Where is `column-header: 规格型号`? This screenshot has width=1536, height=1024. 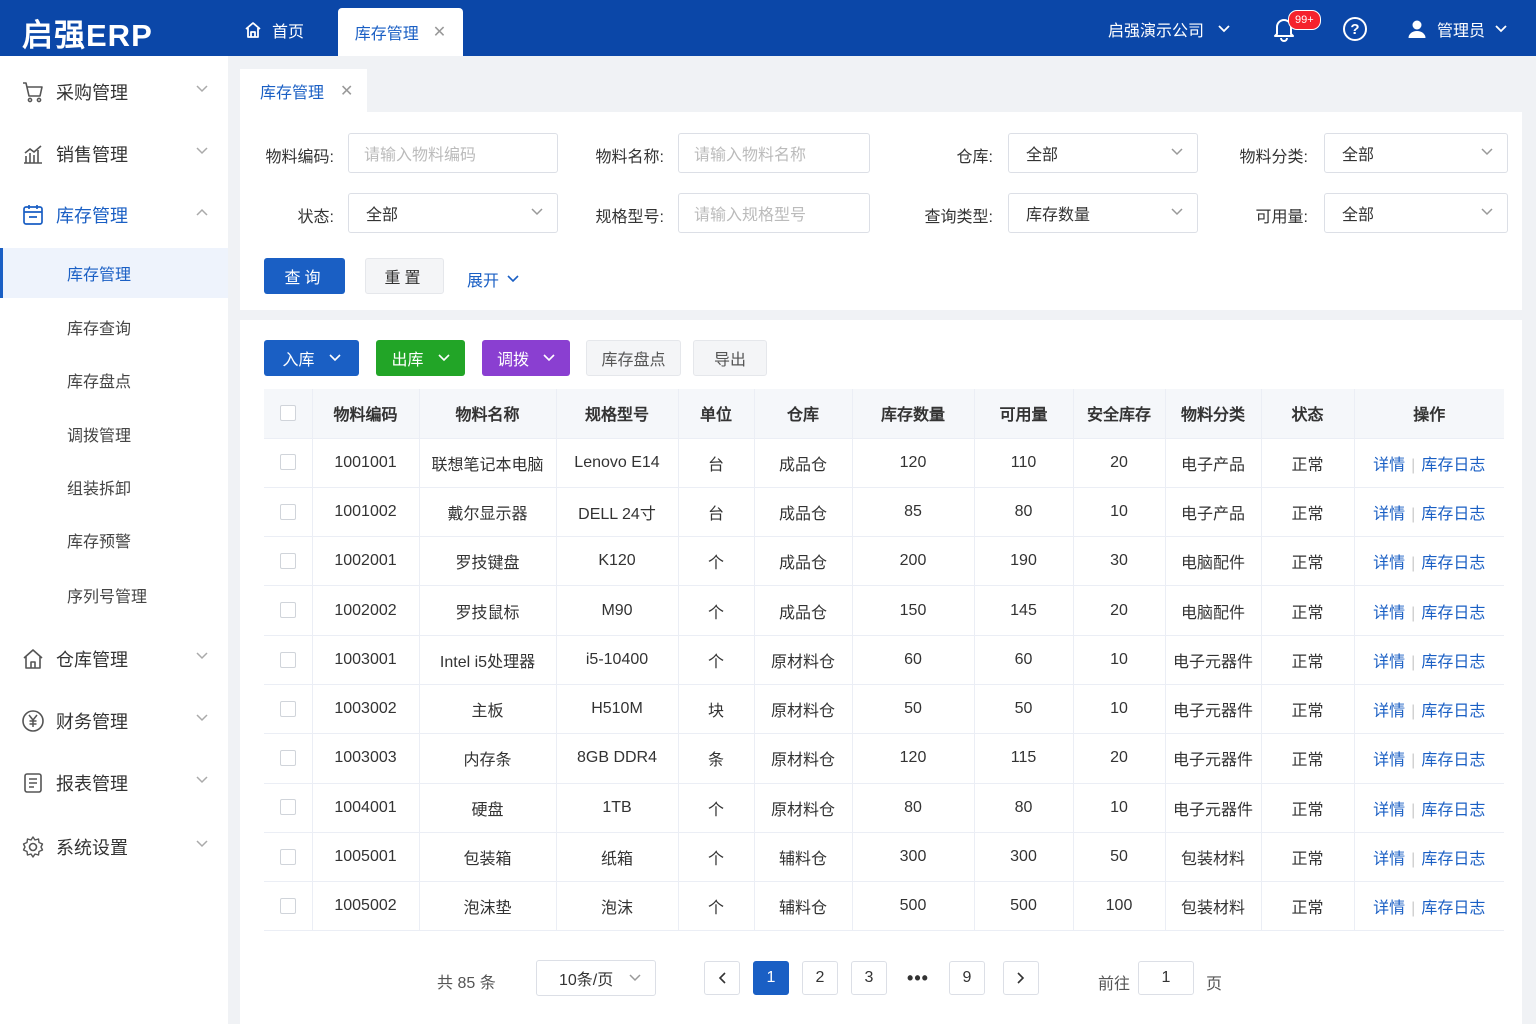 column-header: 规格型号 is located at coordinates (617, 414).